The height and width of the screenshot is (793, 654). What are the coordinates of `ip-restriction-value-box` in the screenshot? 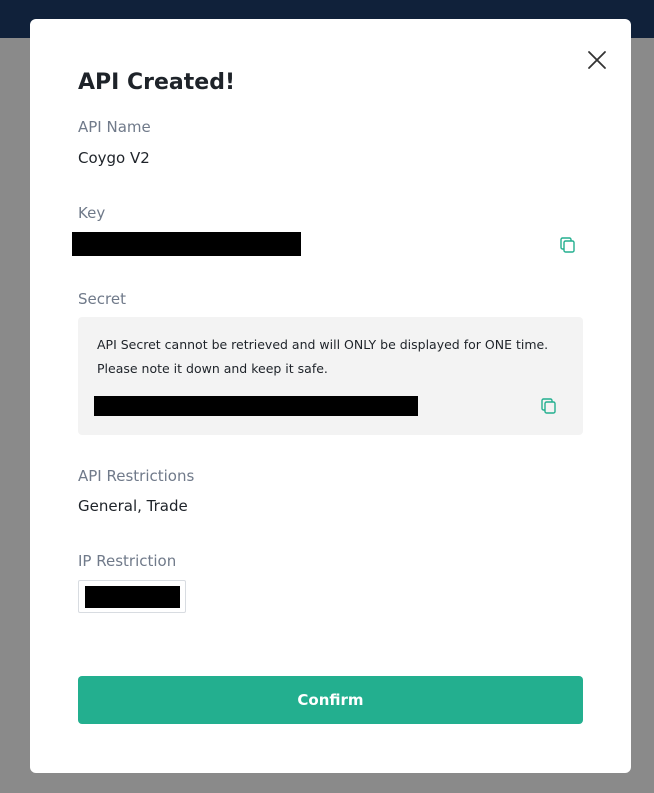 It's located at (132, 596).